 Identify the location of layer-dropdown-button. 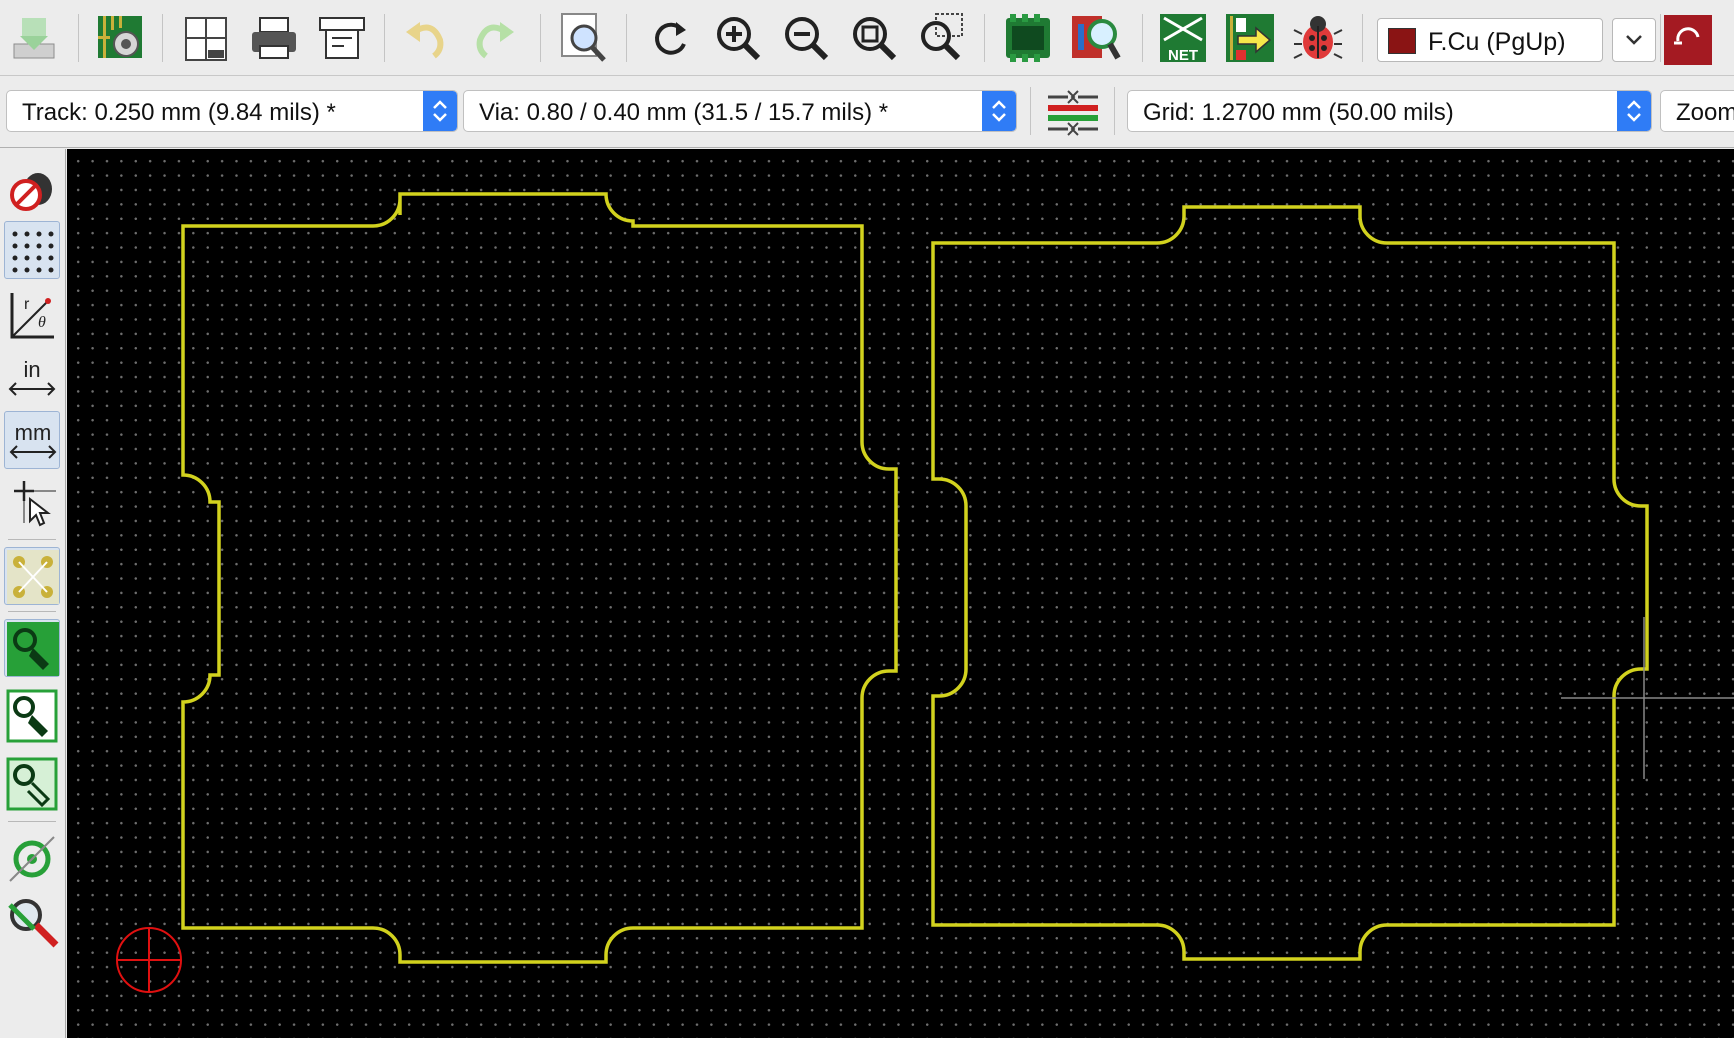
(1634, 40).